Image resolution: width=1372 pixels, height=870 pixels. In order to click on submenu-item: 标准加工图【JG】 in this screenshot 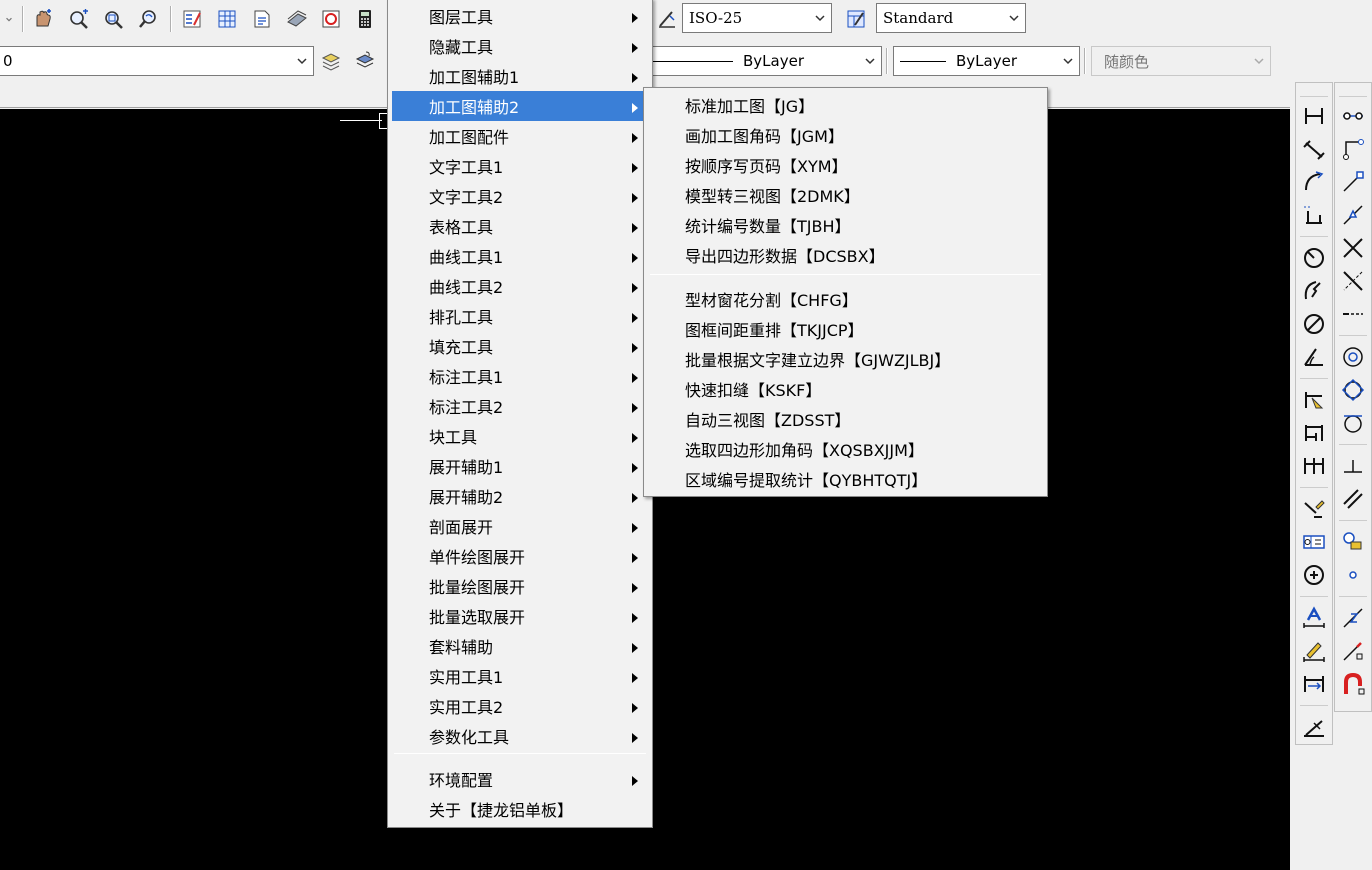, I will do `click(845, 105)`.